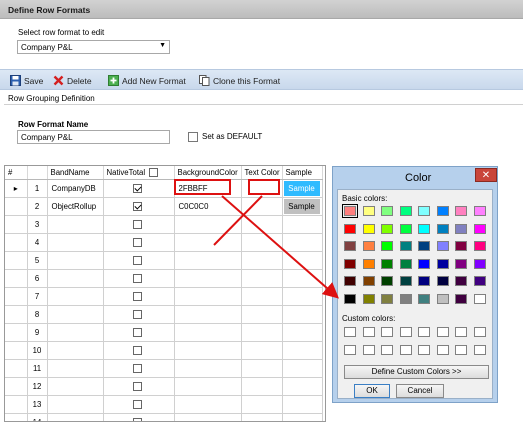  Describe the element at coordinates (139, 173) in the screenshot. I see `header-native-total: NativeTotal` at that location.